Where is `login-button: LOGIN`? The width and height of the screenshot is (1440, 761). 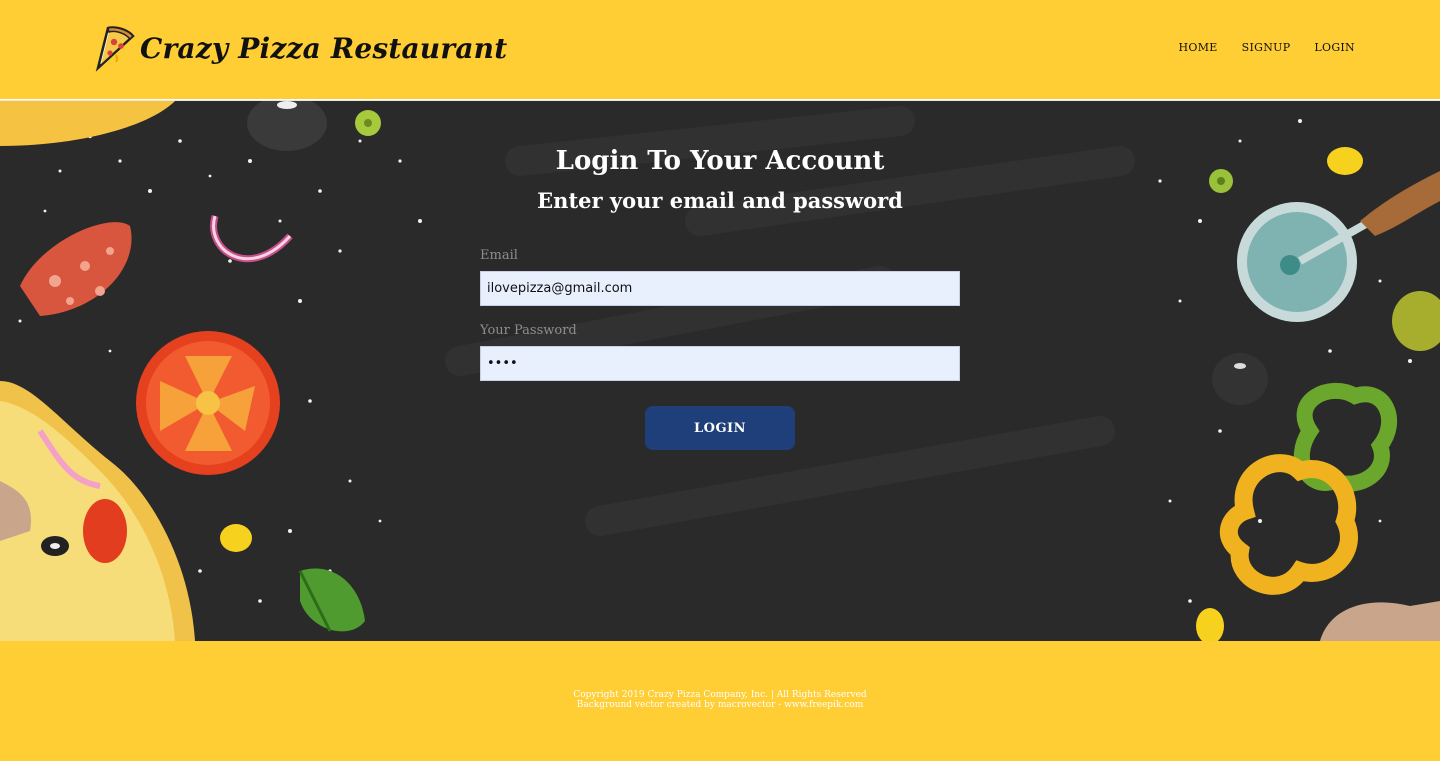
login-button: LOGIN is located at coordinates (720, 428).